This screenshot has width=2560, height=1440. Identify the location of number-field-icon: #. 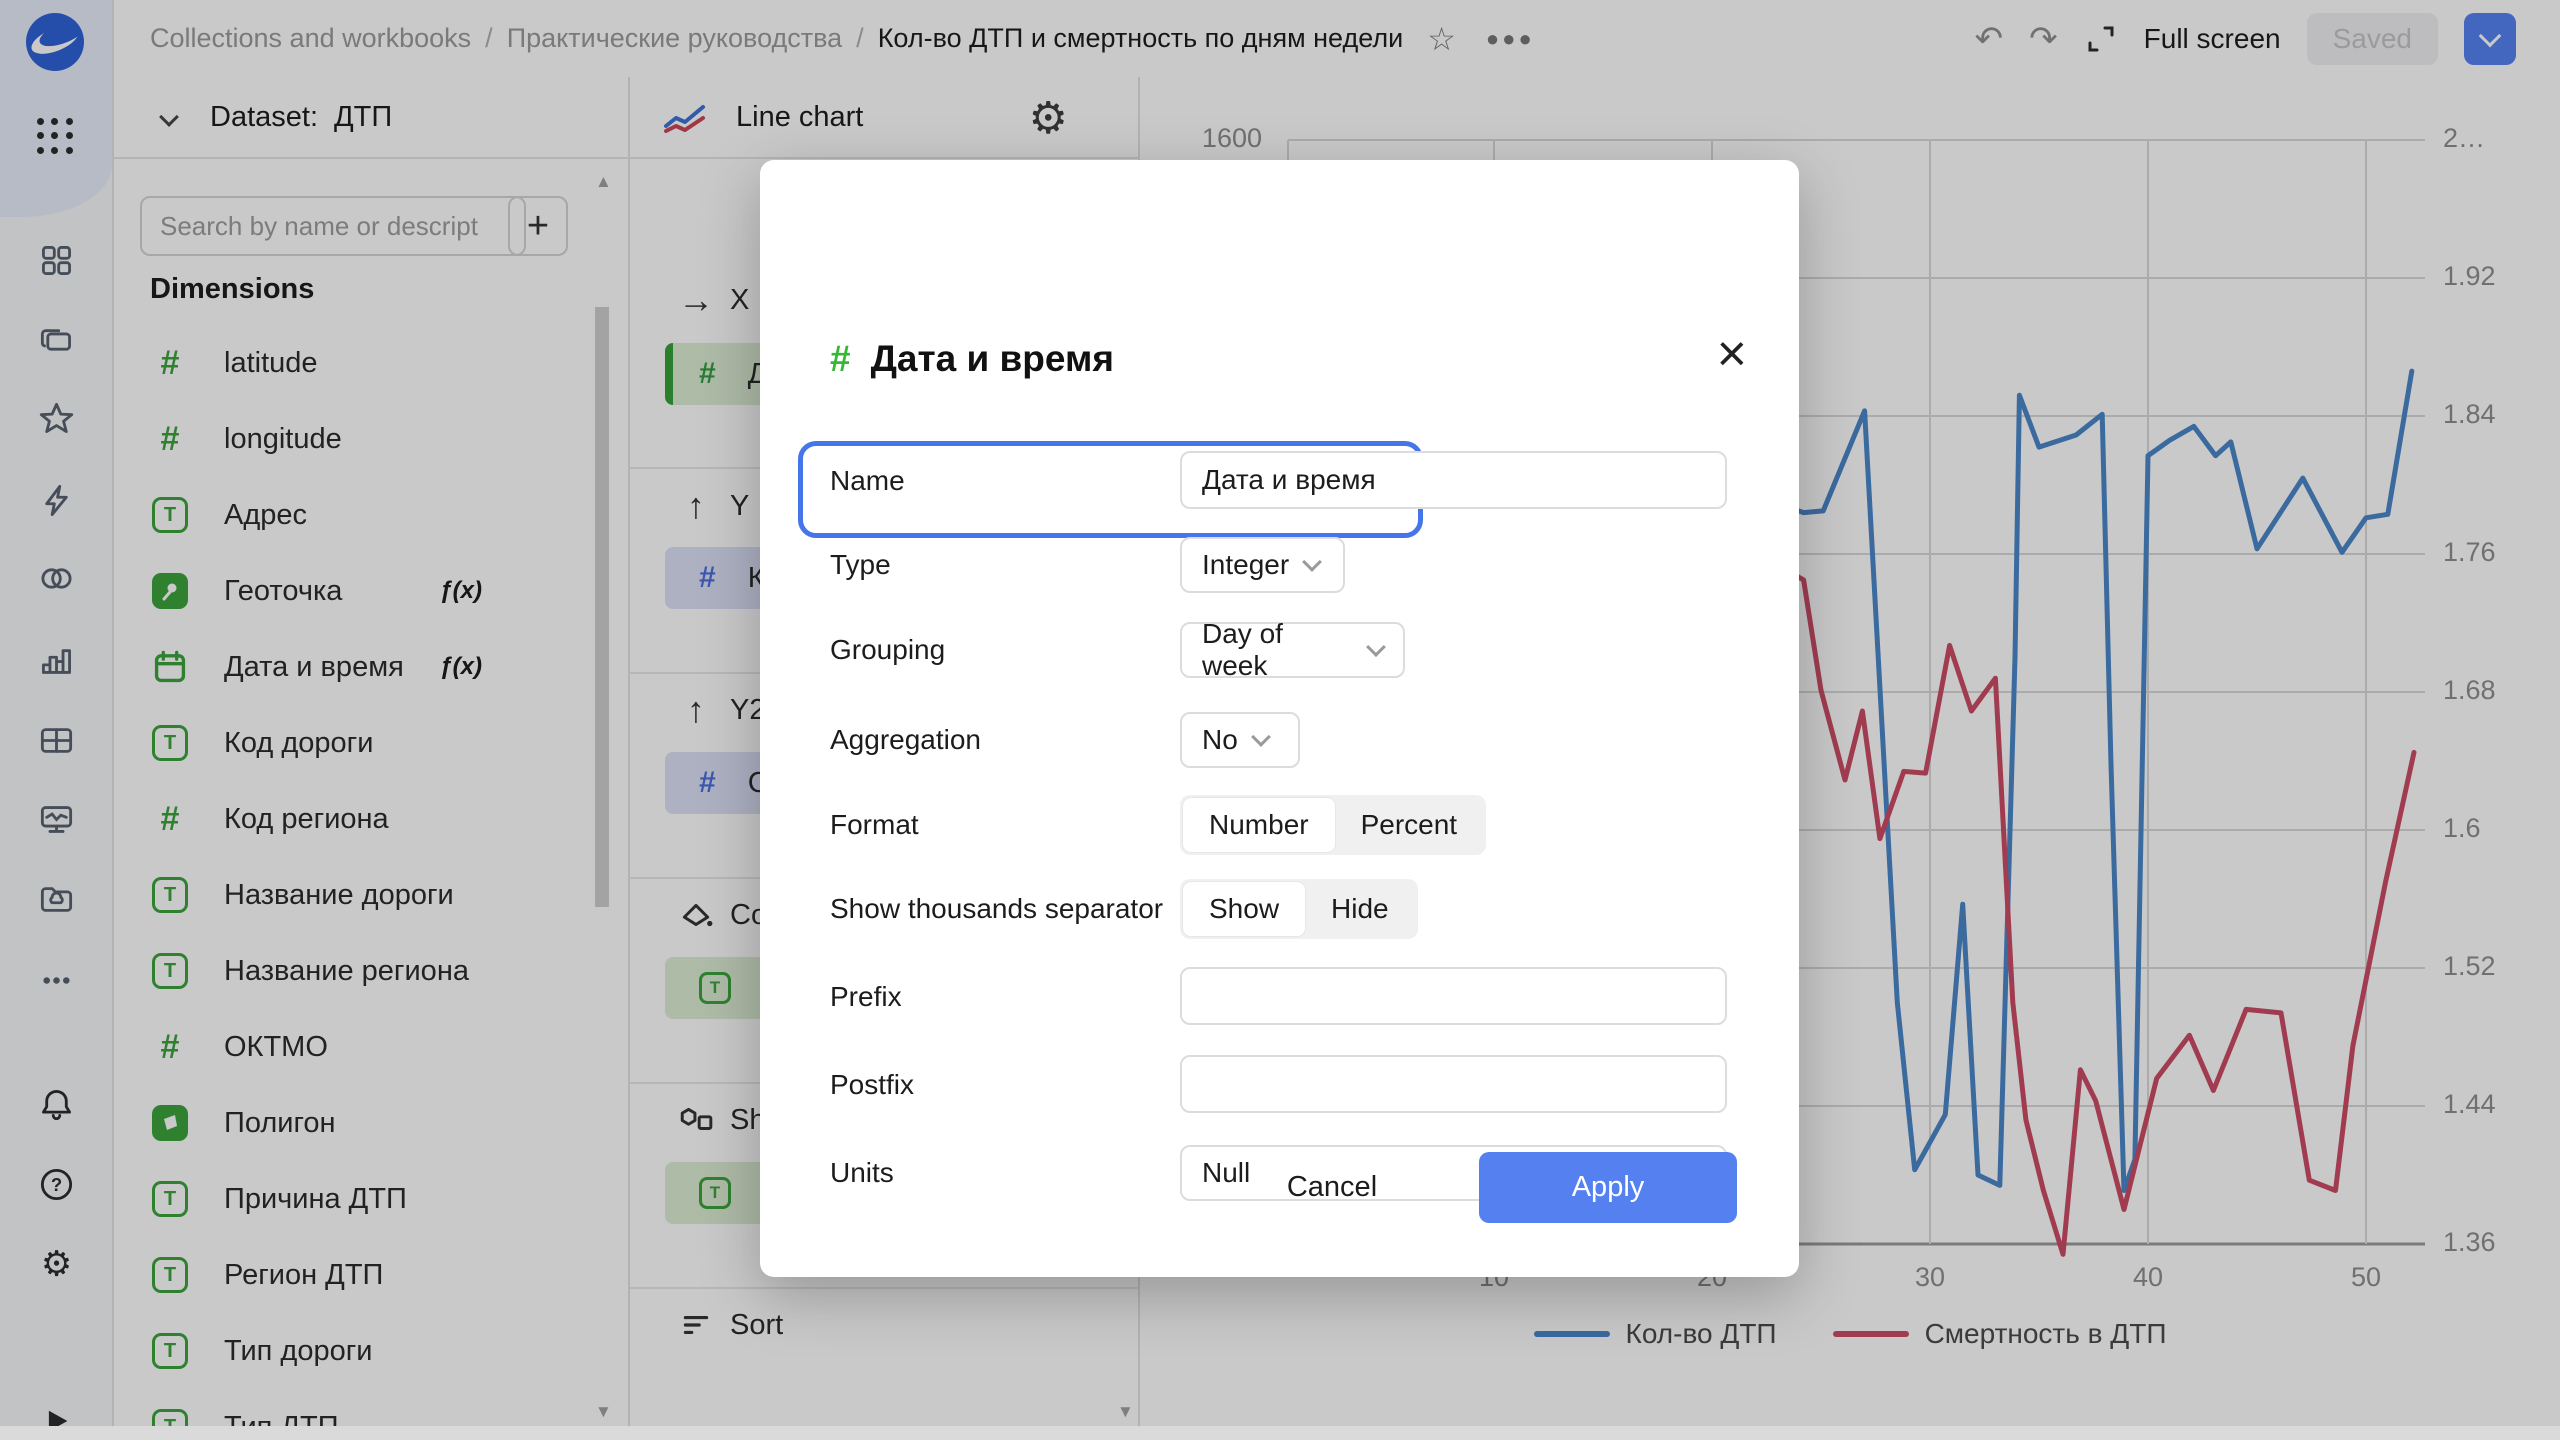
(840, 358).